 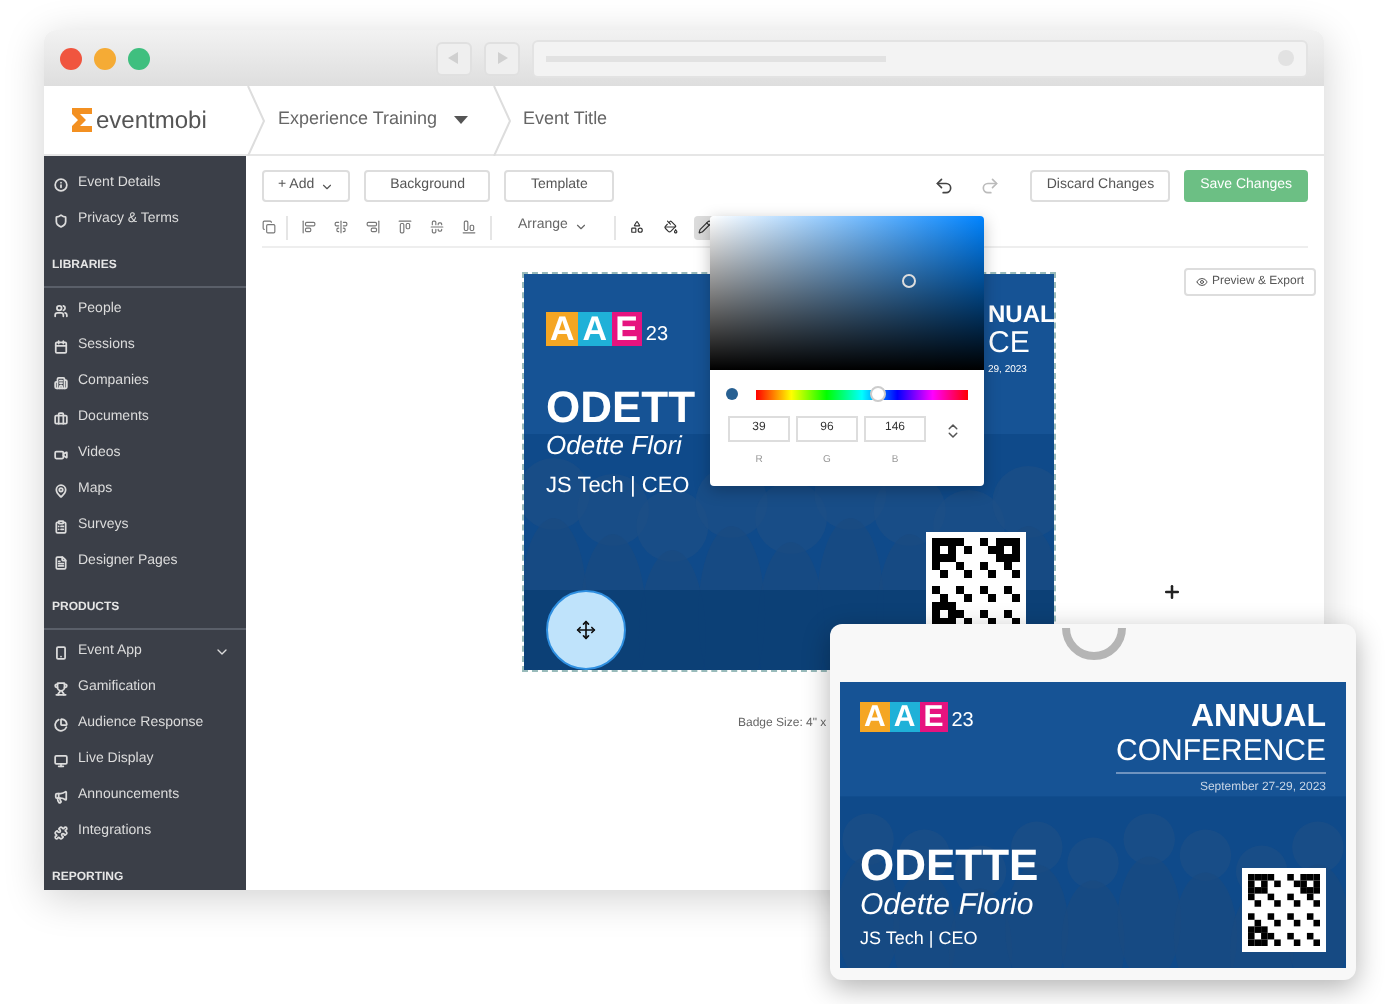 I want to click on undo-icon, so click(x=944, y=186).